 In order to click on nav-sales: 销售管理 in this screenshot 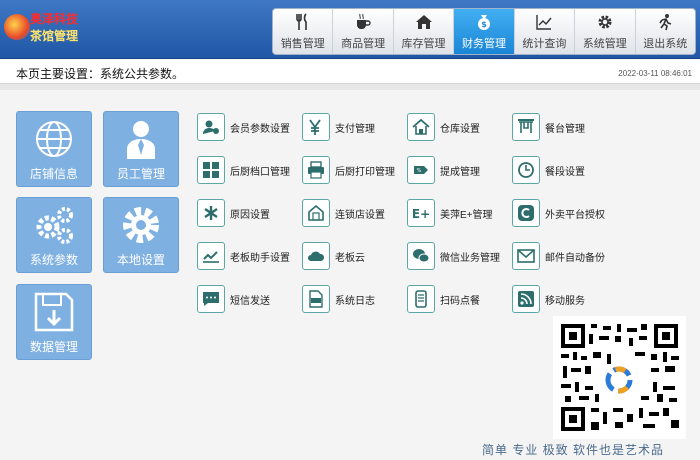, I will do `click(303, 31)`.